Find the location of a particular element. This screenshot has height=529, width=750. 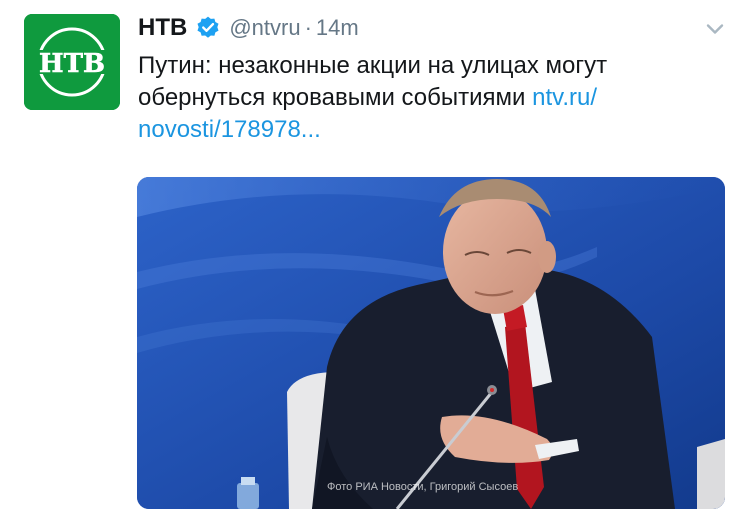

display-name: НТВ is located at coordinates (162, 28).